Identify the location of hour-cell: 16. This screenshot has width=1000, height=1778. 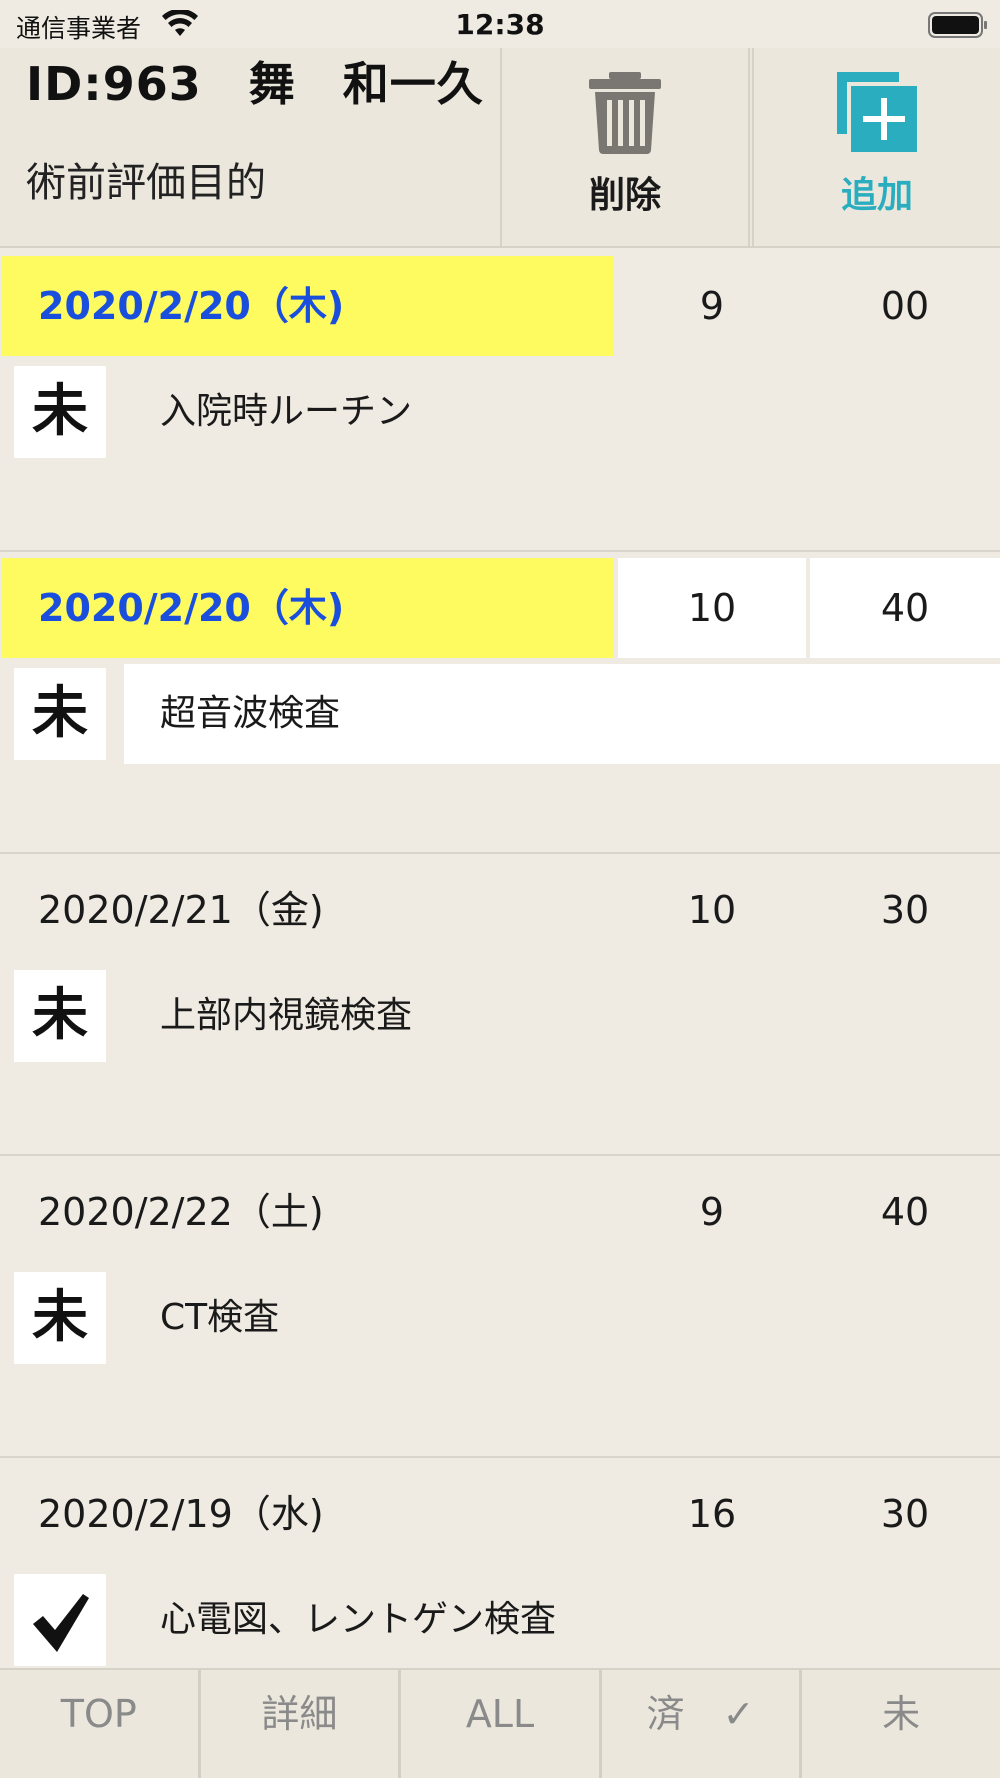
(712, 1514).